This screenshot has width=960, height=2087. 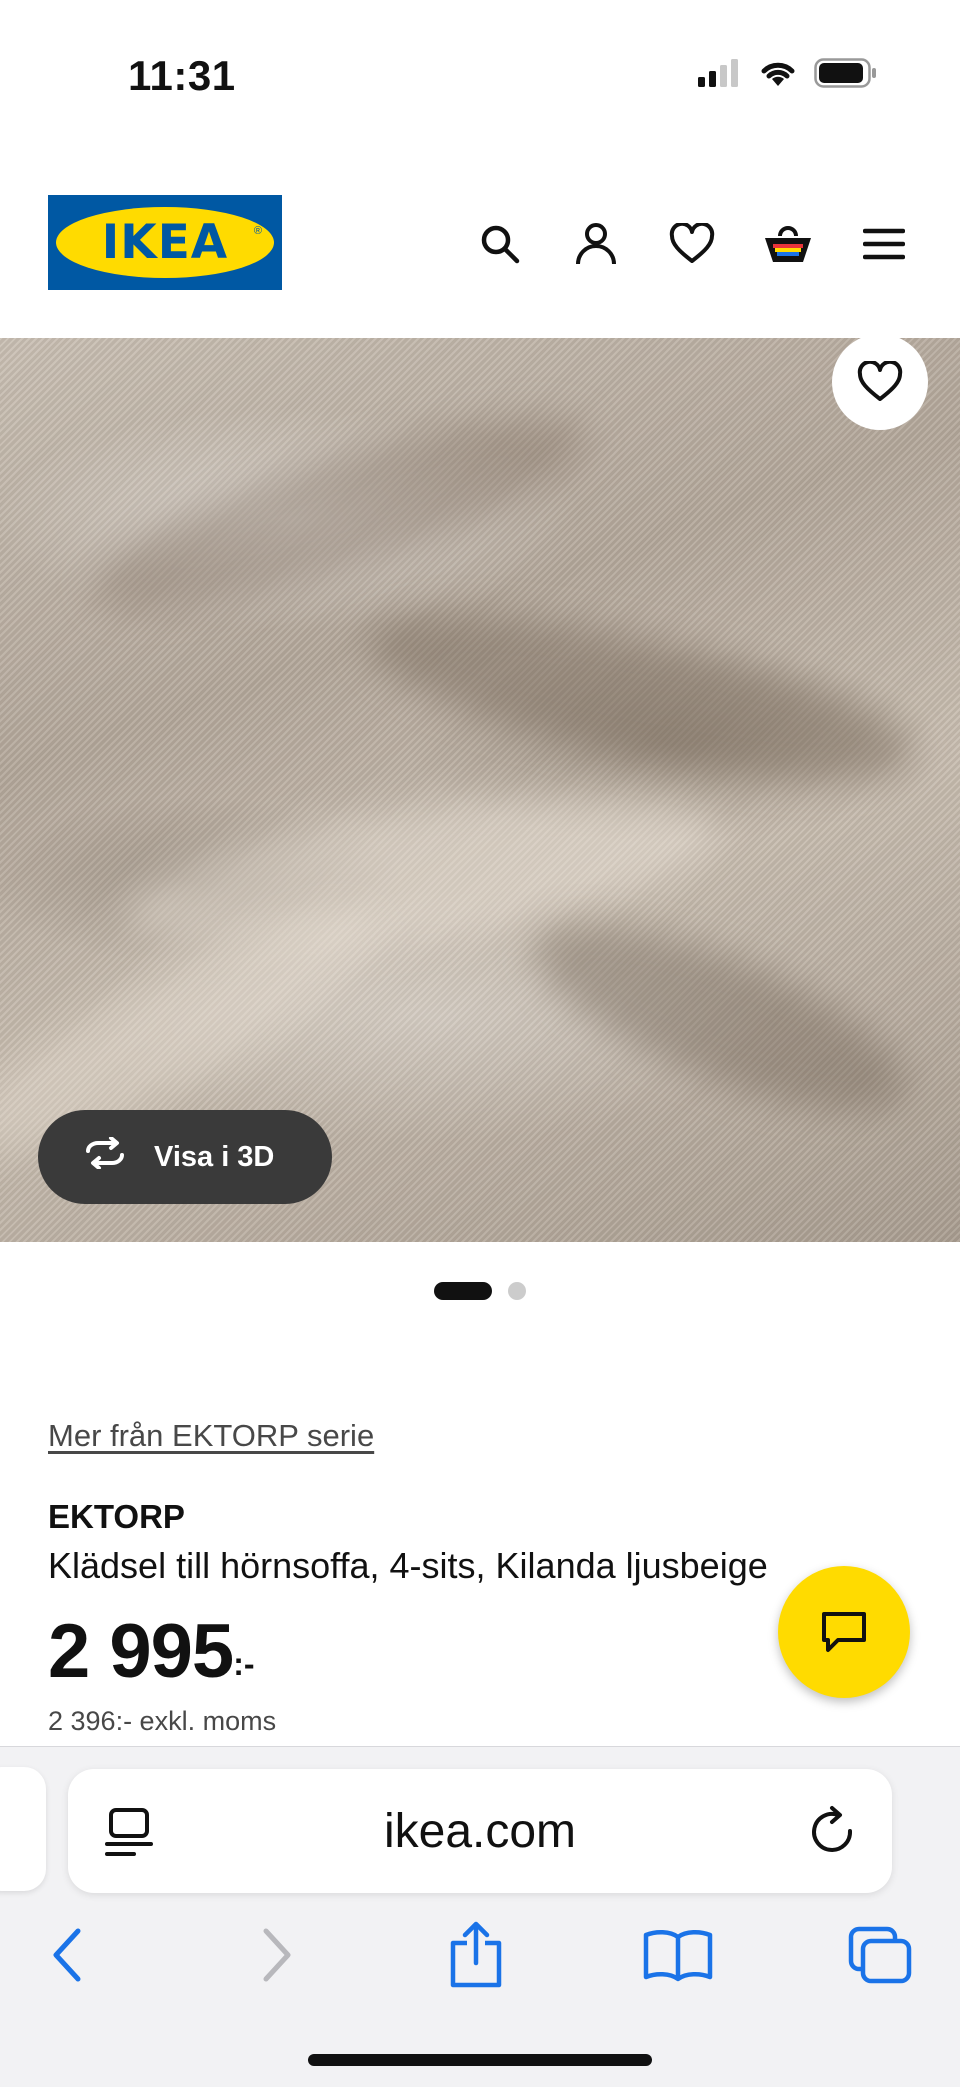 What do you see at coordinates (116, 1516) in the screenshot?
I see `product-name: EKTORP` at bounding box center [116, 1516].